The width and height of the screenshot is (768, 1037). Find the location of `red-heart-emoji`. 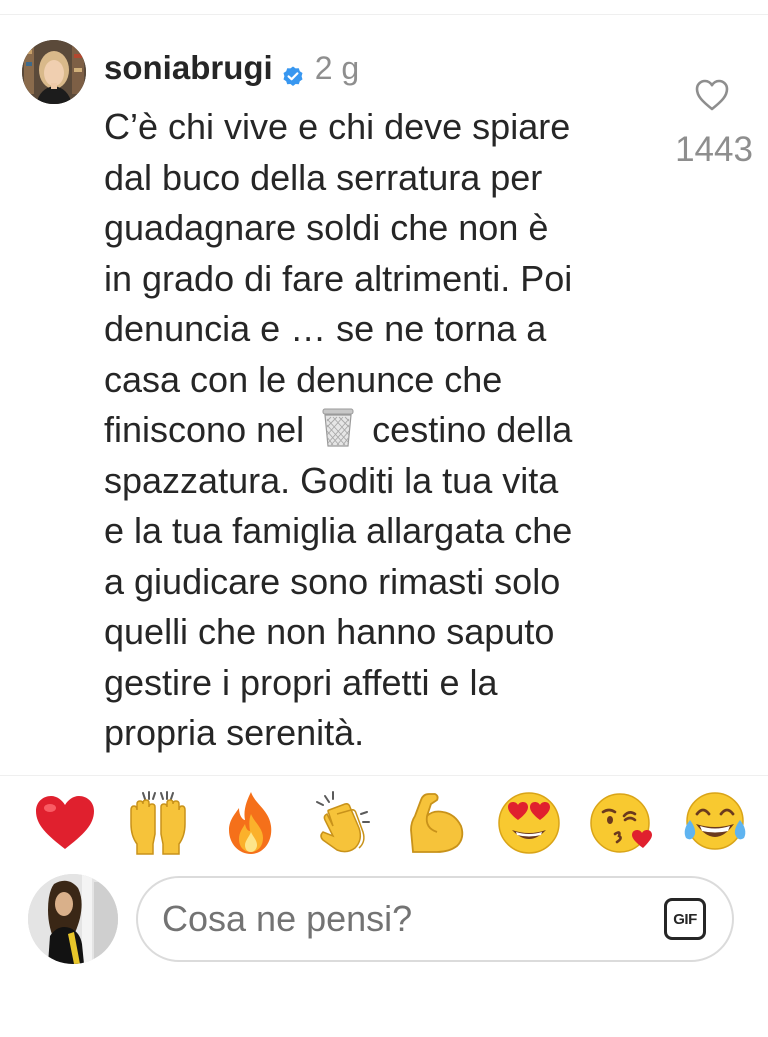

red-heart-emoji is located at coordinates (65, 823).